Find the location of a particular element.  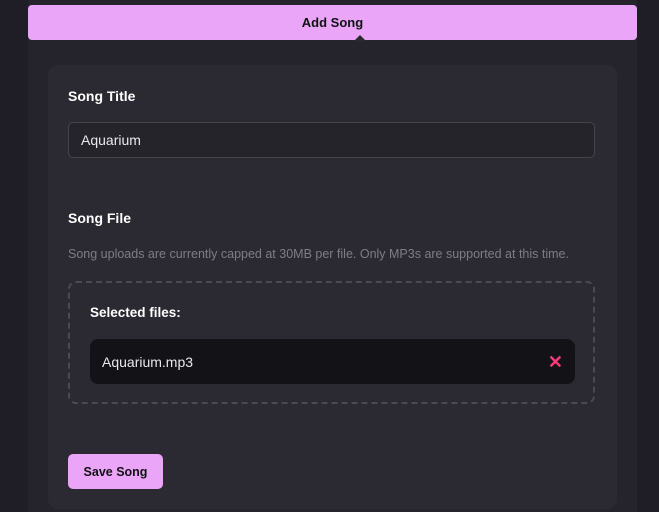

remove-file-icon: ✕ is located at coordinates (555, 362).